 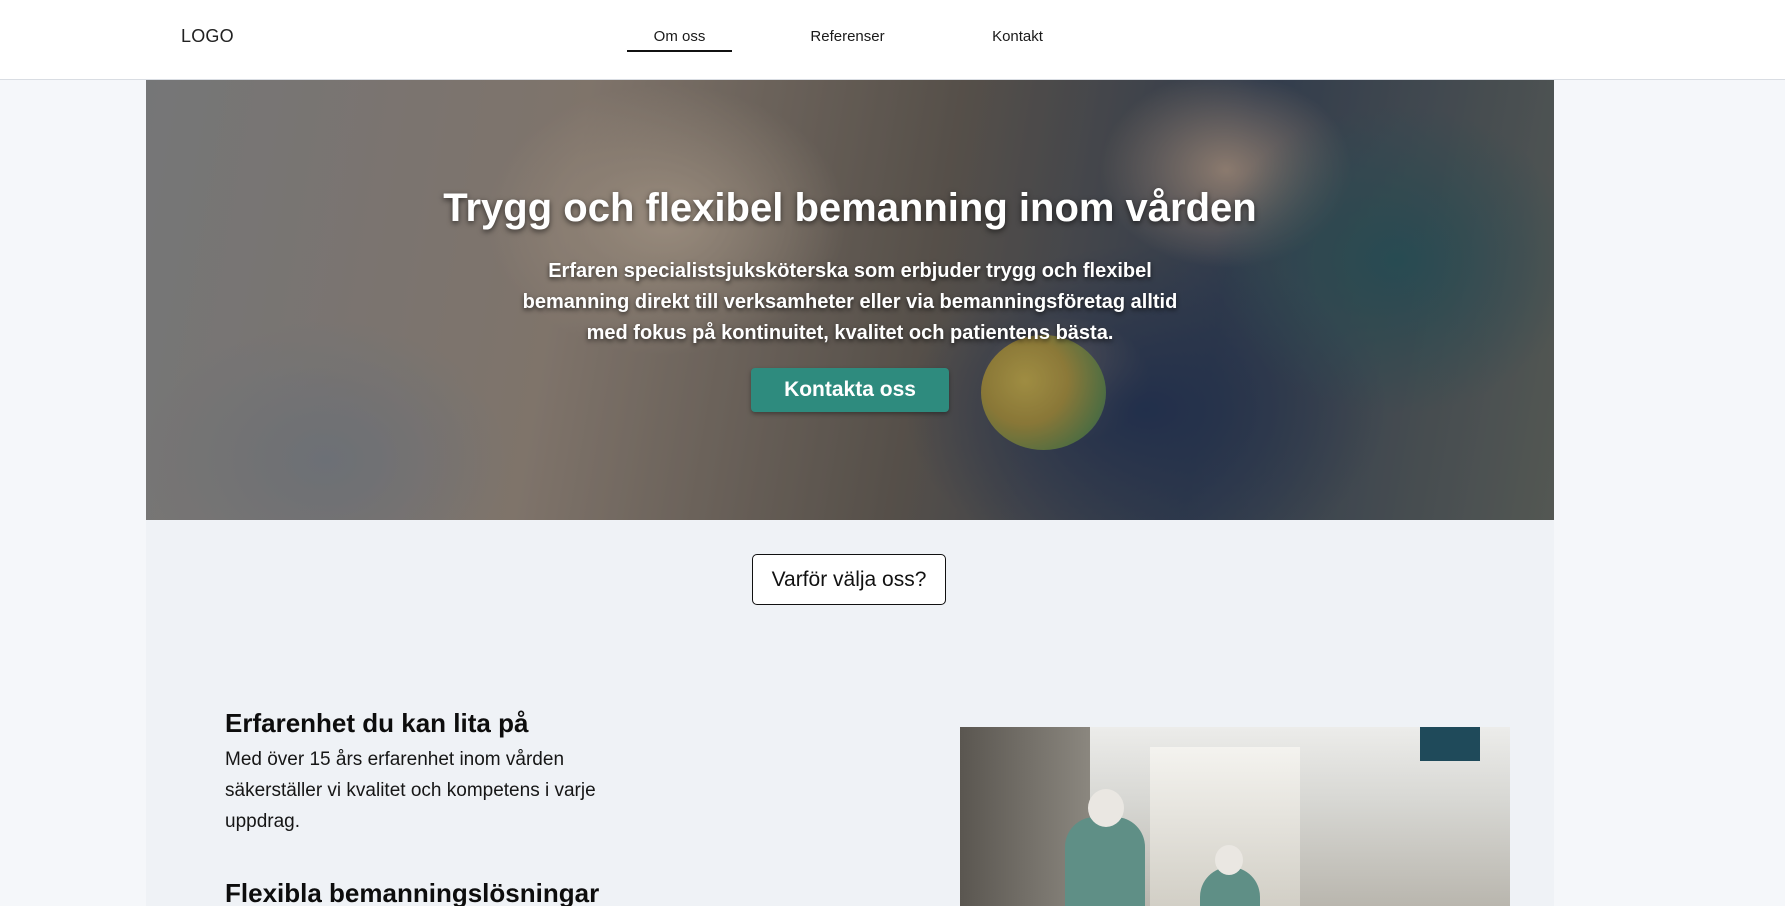 What do you see at coordinates (377, 723) in the screenshot?
I see `feature-title-experience: Erfarenhet du kan lita på` at bounding box center [377, 723].